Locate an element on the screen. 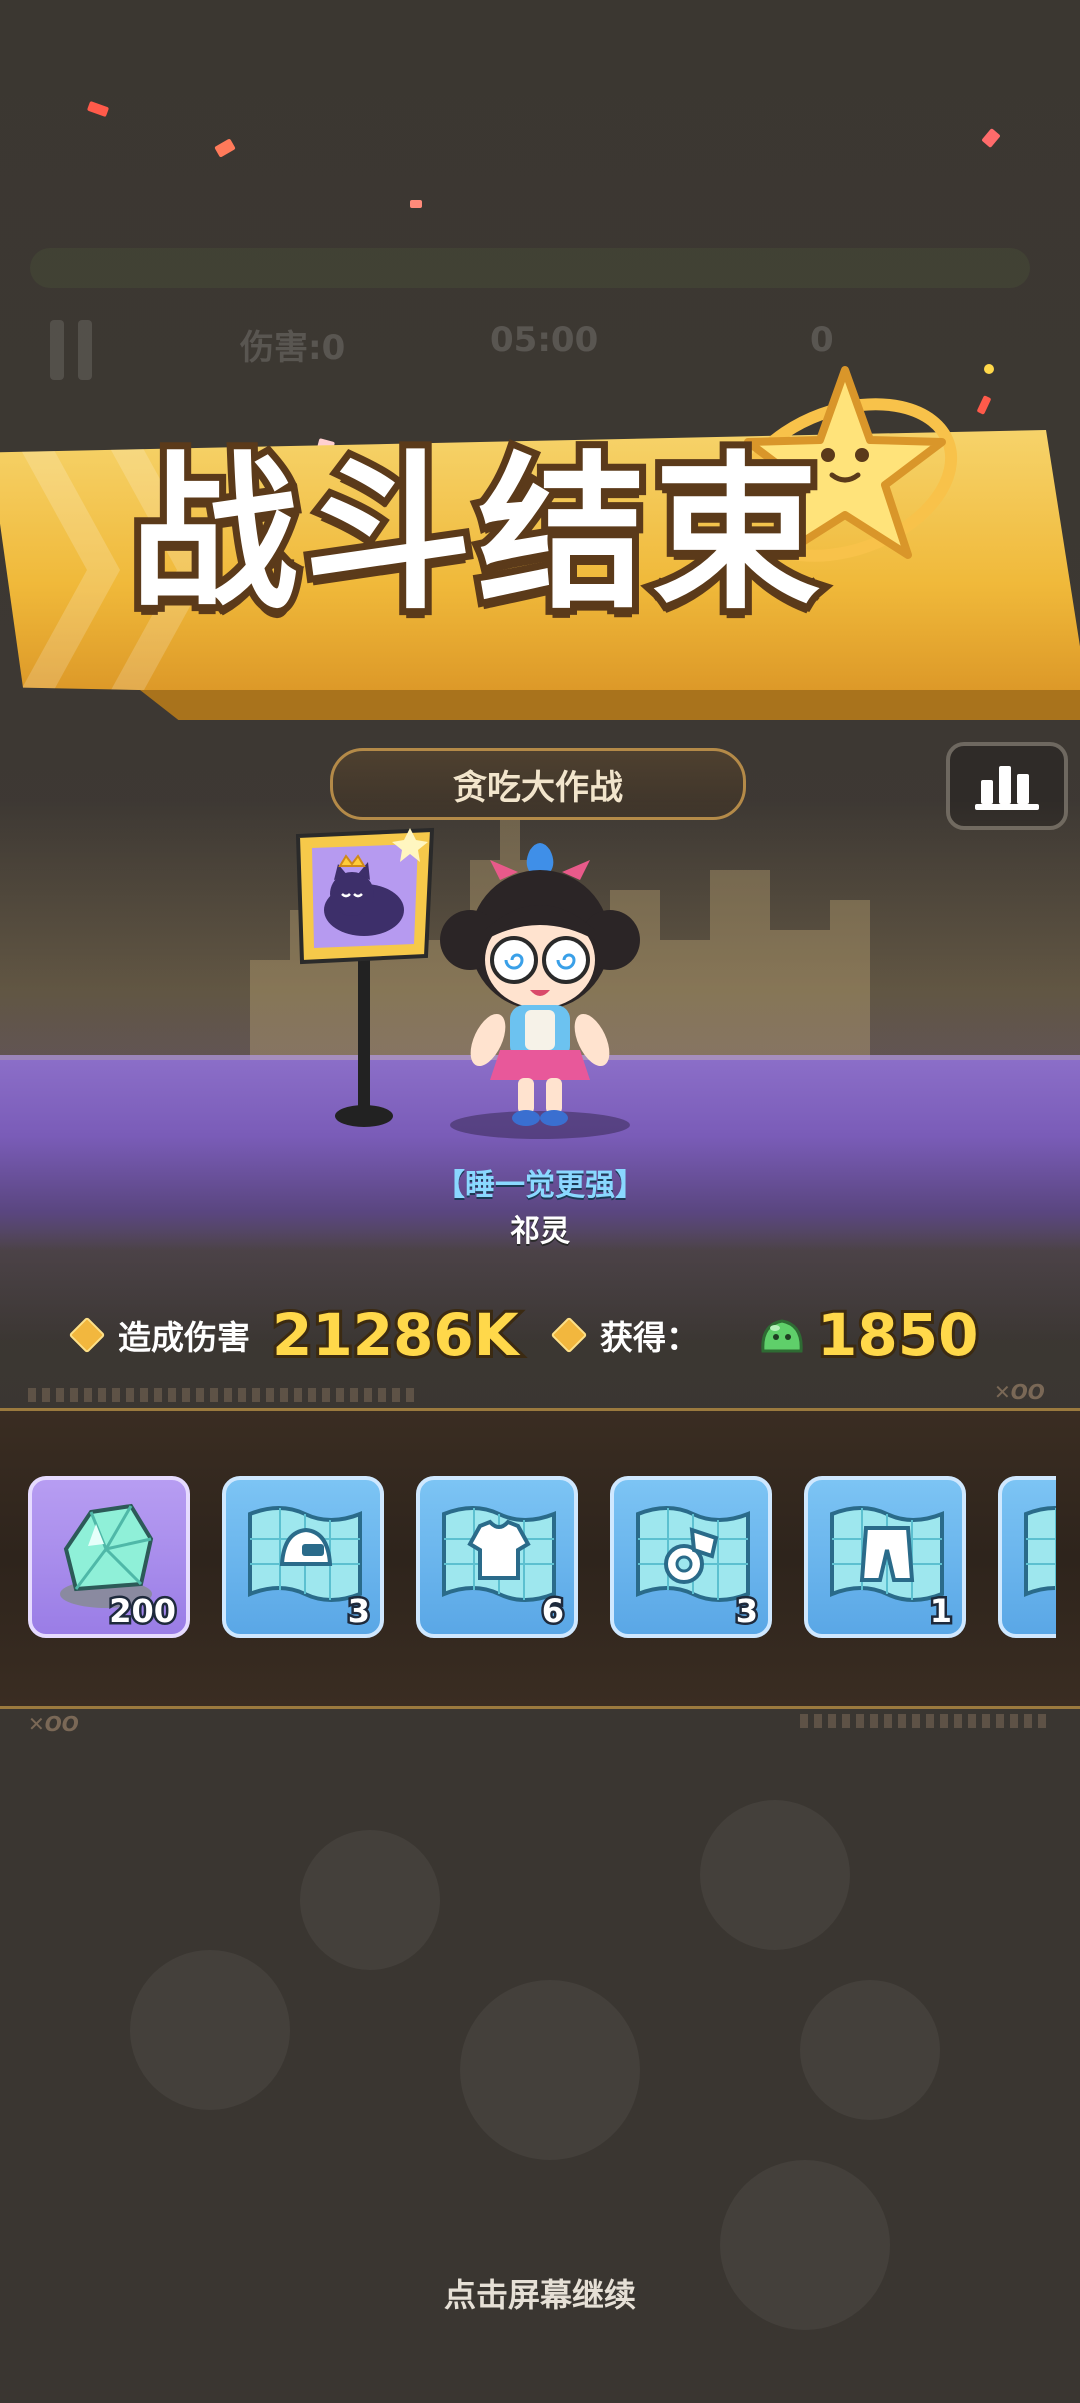 This screenshot has height=2403, width=1080. battle-end-title: 战斗结束 is located at coordinates (475, 534).